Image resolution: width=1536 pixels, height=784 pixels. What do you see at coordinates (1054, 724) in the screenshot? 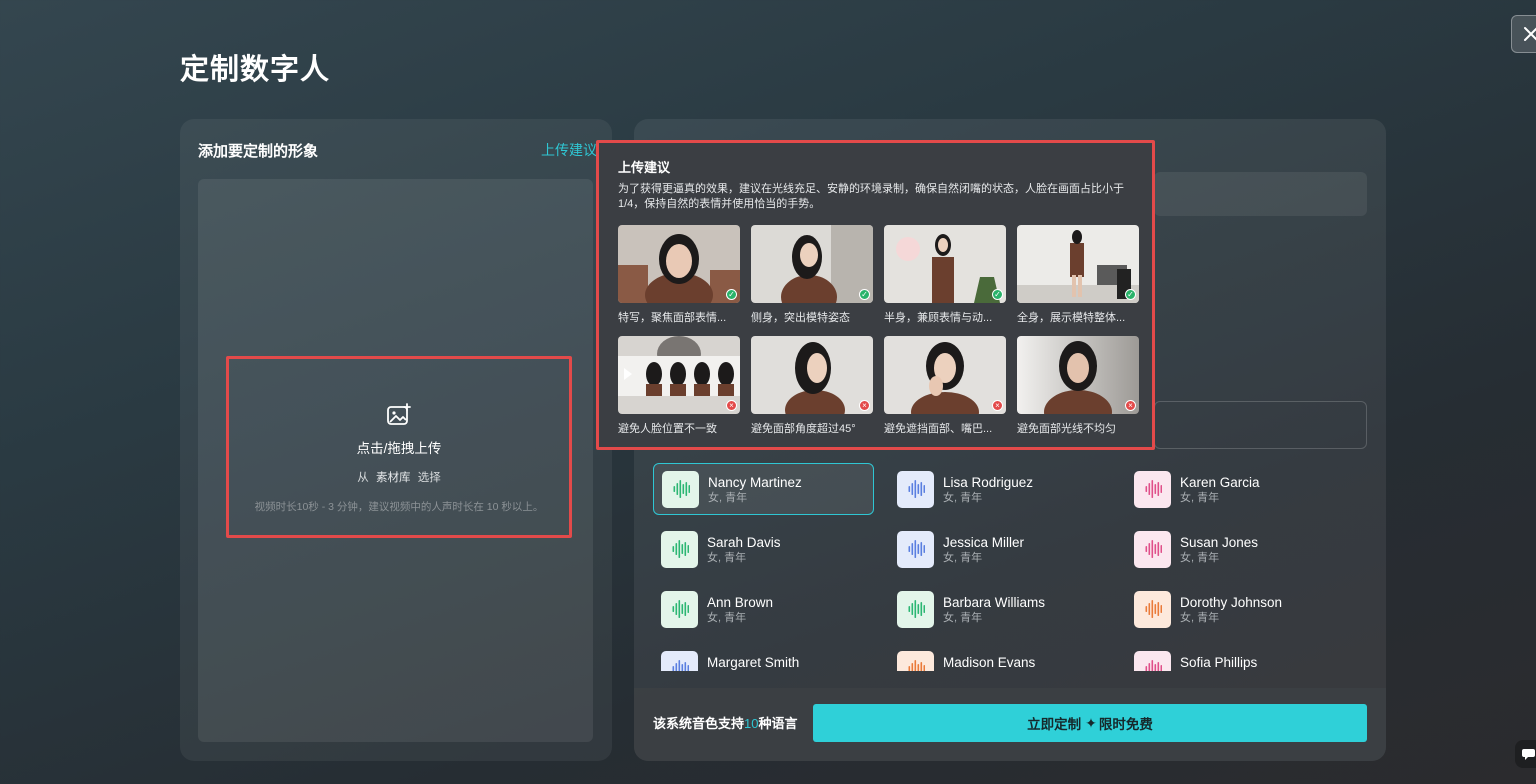
I see `cta-main-label: 立即定制` at bounding box center [1054, 724].